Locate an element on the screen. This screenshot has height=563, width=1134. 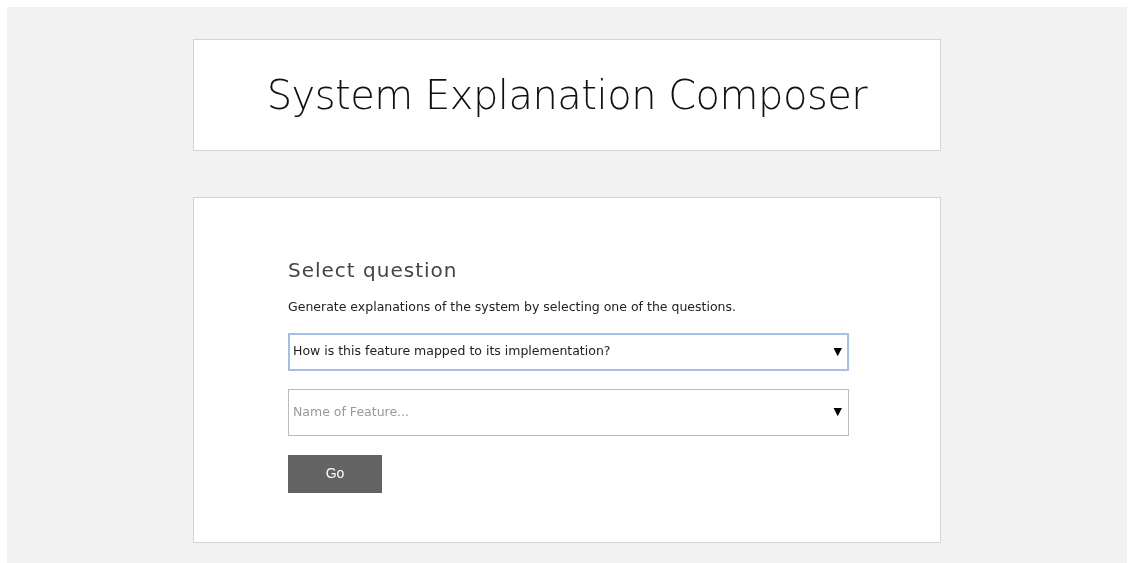
description-text: Generate explanations of the system by selecting one of the questions. is located at coordinates (512, 307).